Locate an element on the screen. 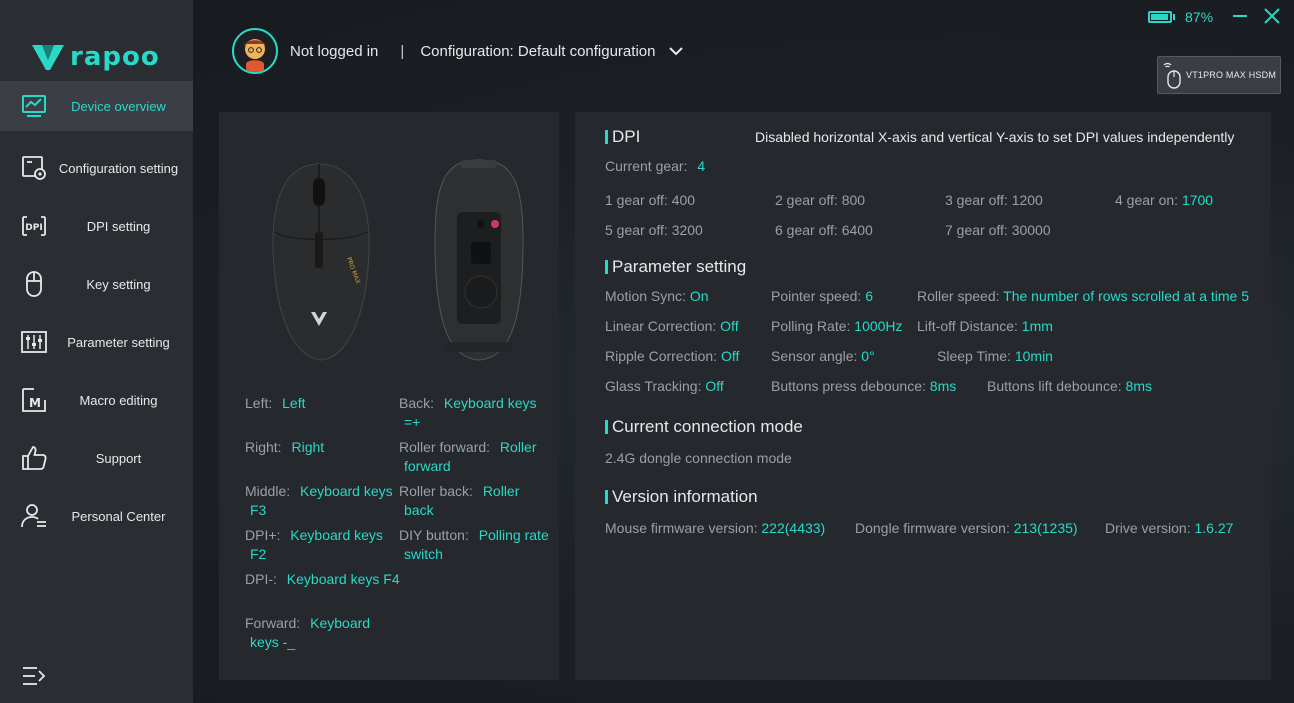  param-linear-correction: Linear Correction: Off is located at coordinates (672, 326).